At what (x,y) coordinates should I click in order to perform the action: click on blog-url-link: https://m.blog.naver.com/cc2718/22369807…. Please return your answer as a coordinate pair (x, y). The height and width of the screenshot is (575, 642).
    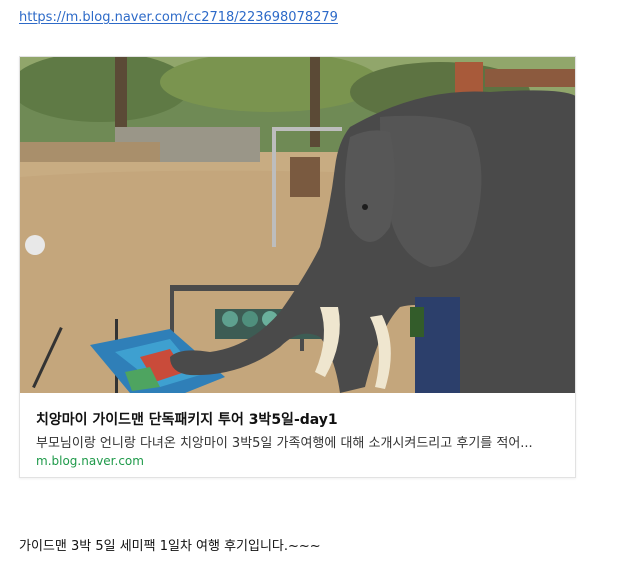
    Looking at the image, I should click on (178, 17).